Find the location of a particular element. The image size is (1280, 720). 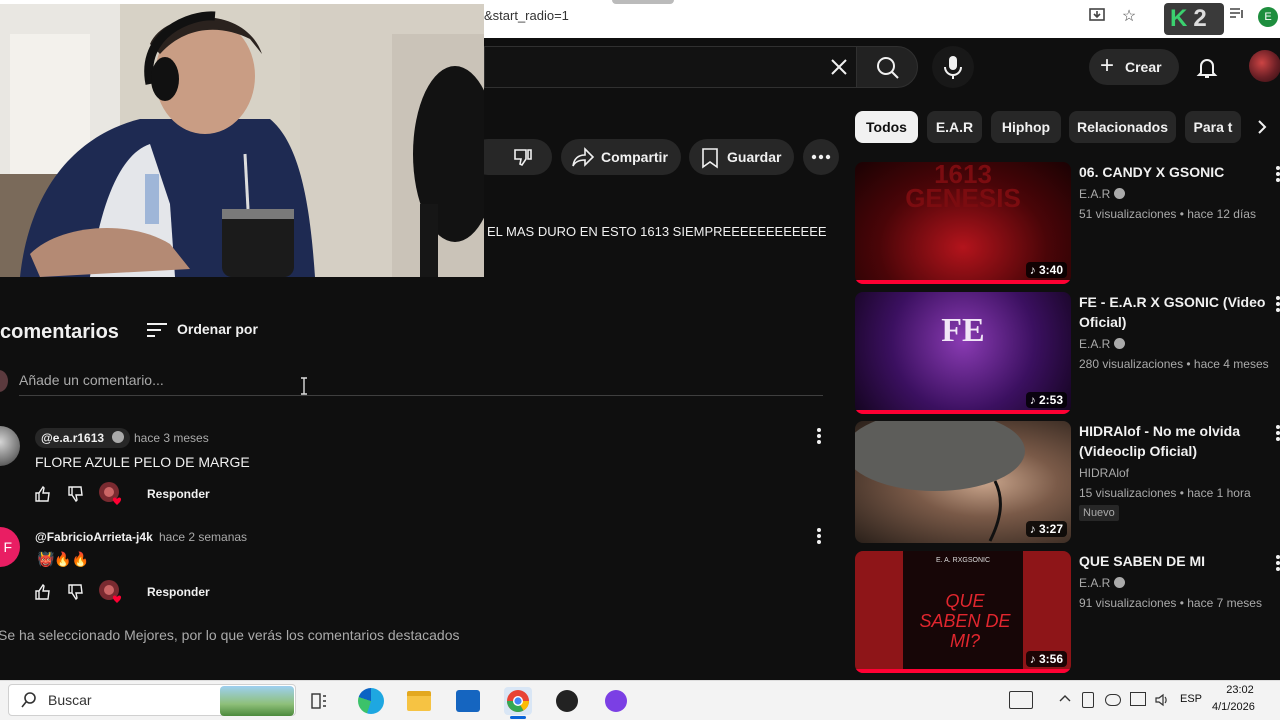

address-bar-url: &start_radio=1 is located at coordinates (526, 15).